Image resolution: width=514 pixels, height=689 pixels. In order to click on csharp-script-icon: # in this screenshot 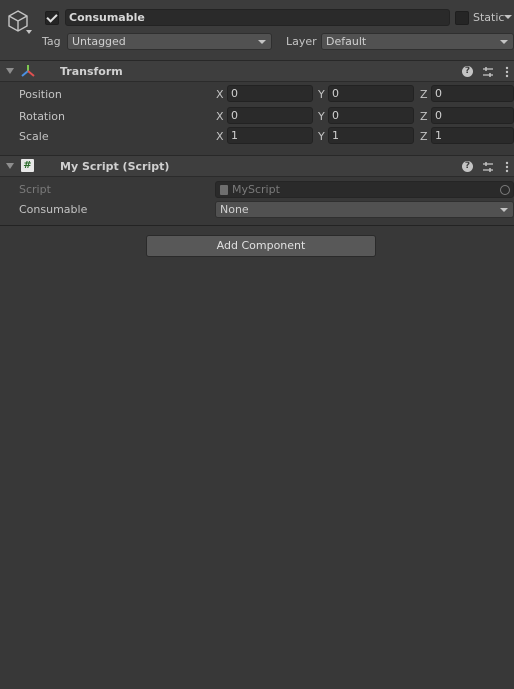, I will do `click(27, 165)`.